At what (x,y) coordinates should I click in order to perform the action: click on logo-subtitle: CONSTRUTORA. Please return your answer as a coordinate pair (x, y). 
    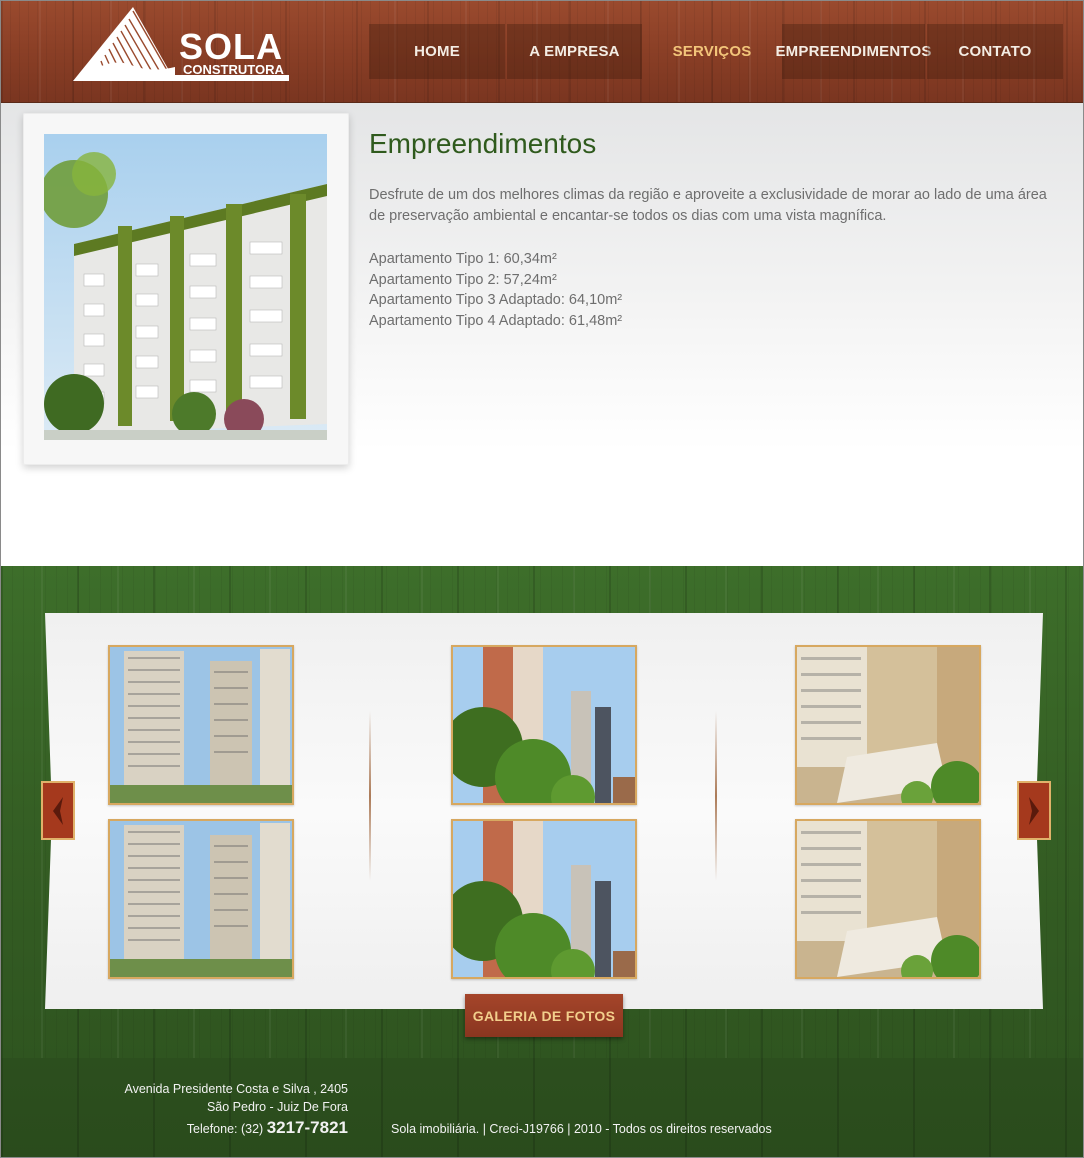
    Looking at the image, I should click on (233, 69).